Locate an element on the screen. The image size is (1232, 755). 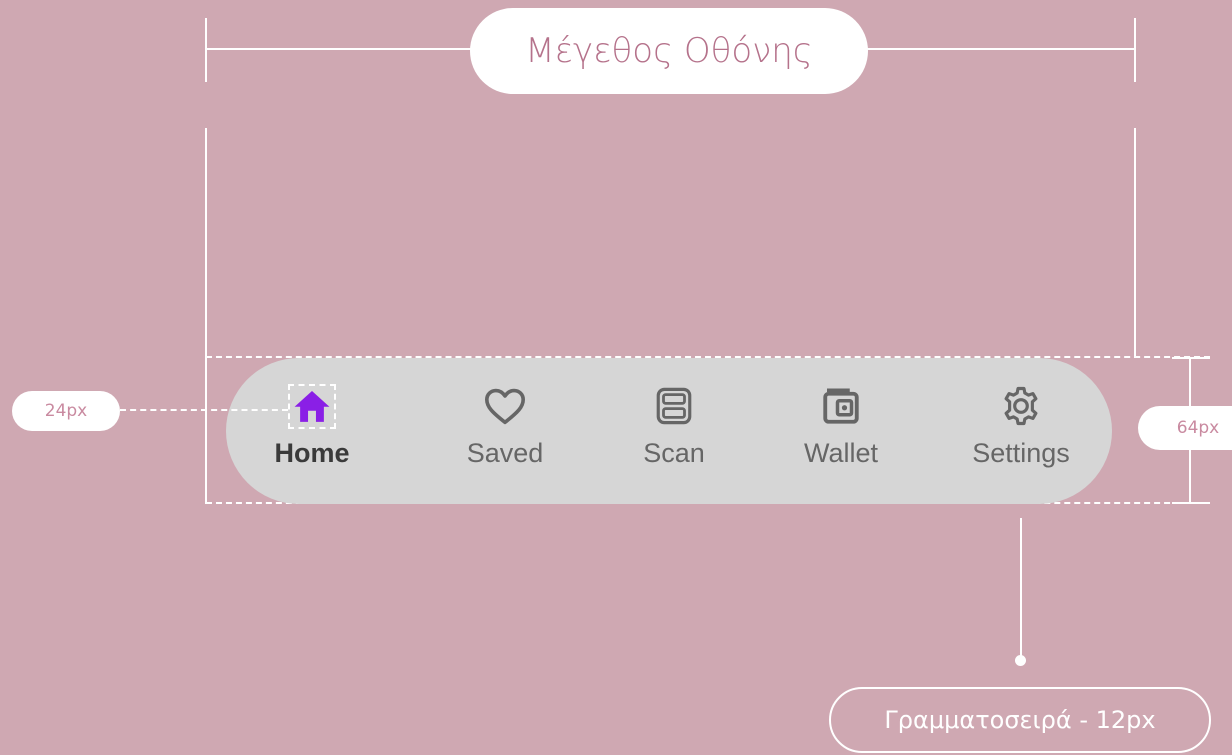
bar-height-tick-top is located at coordinates (1191, 358).